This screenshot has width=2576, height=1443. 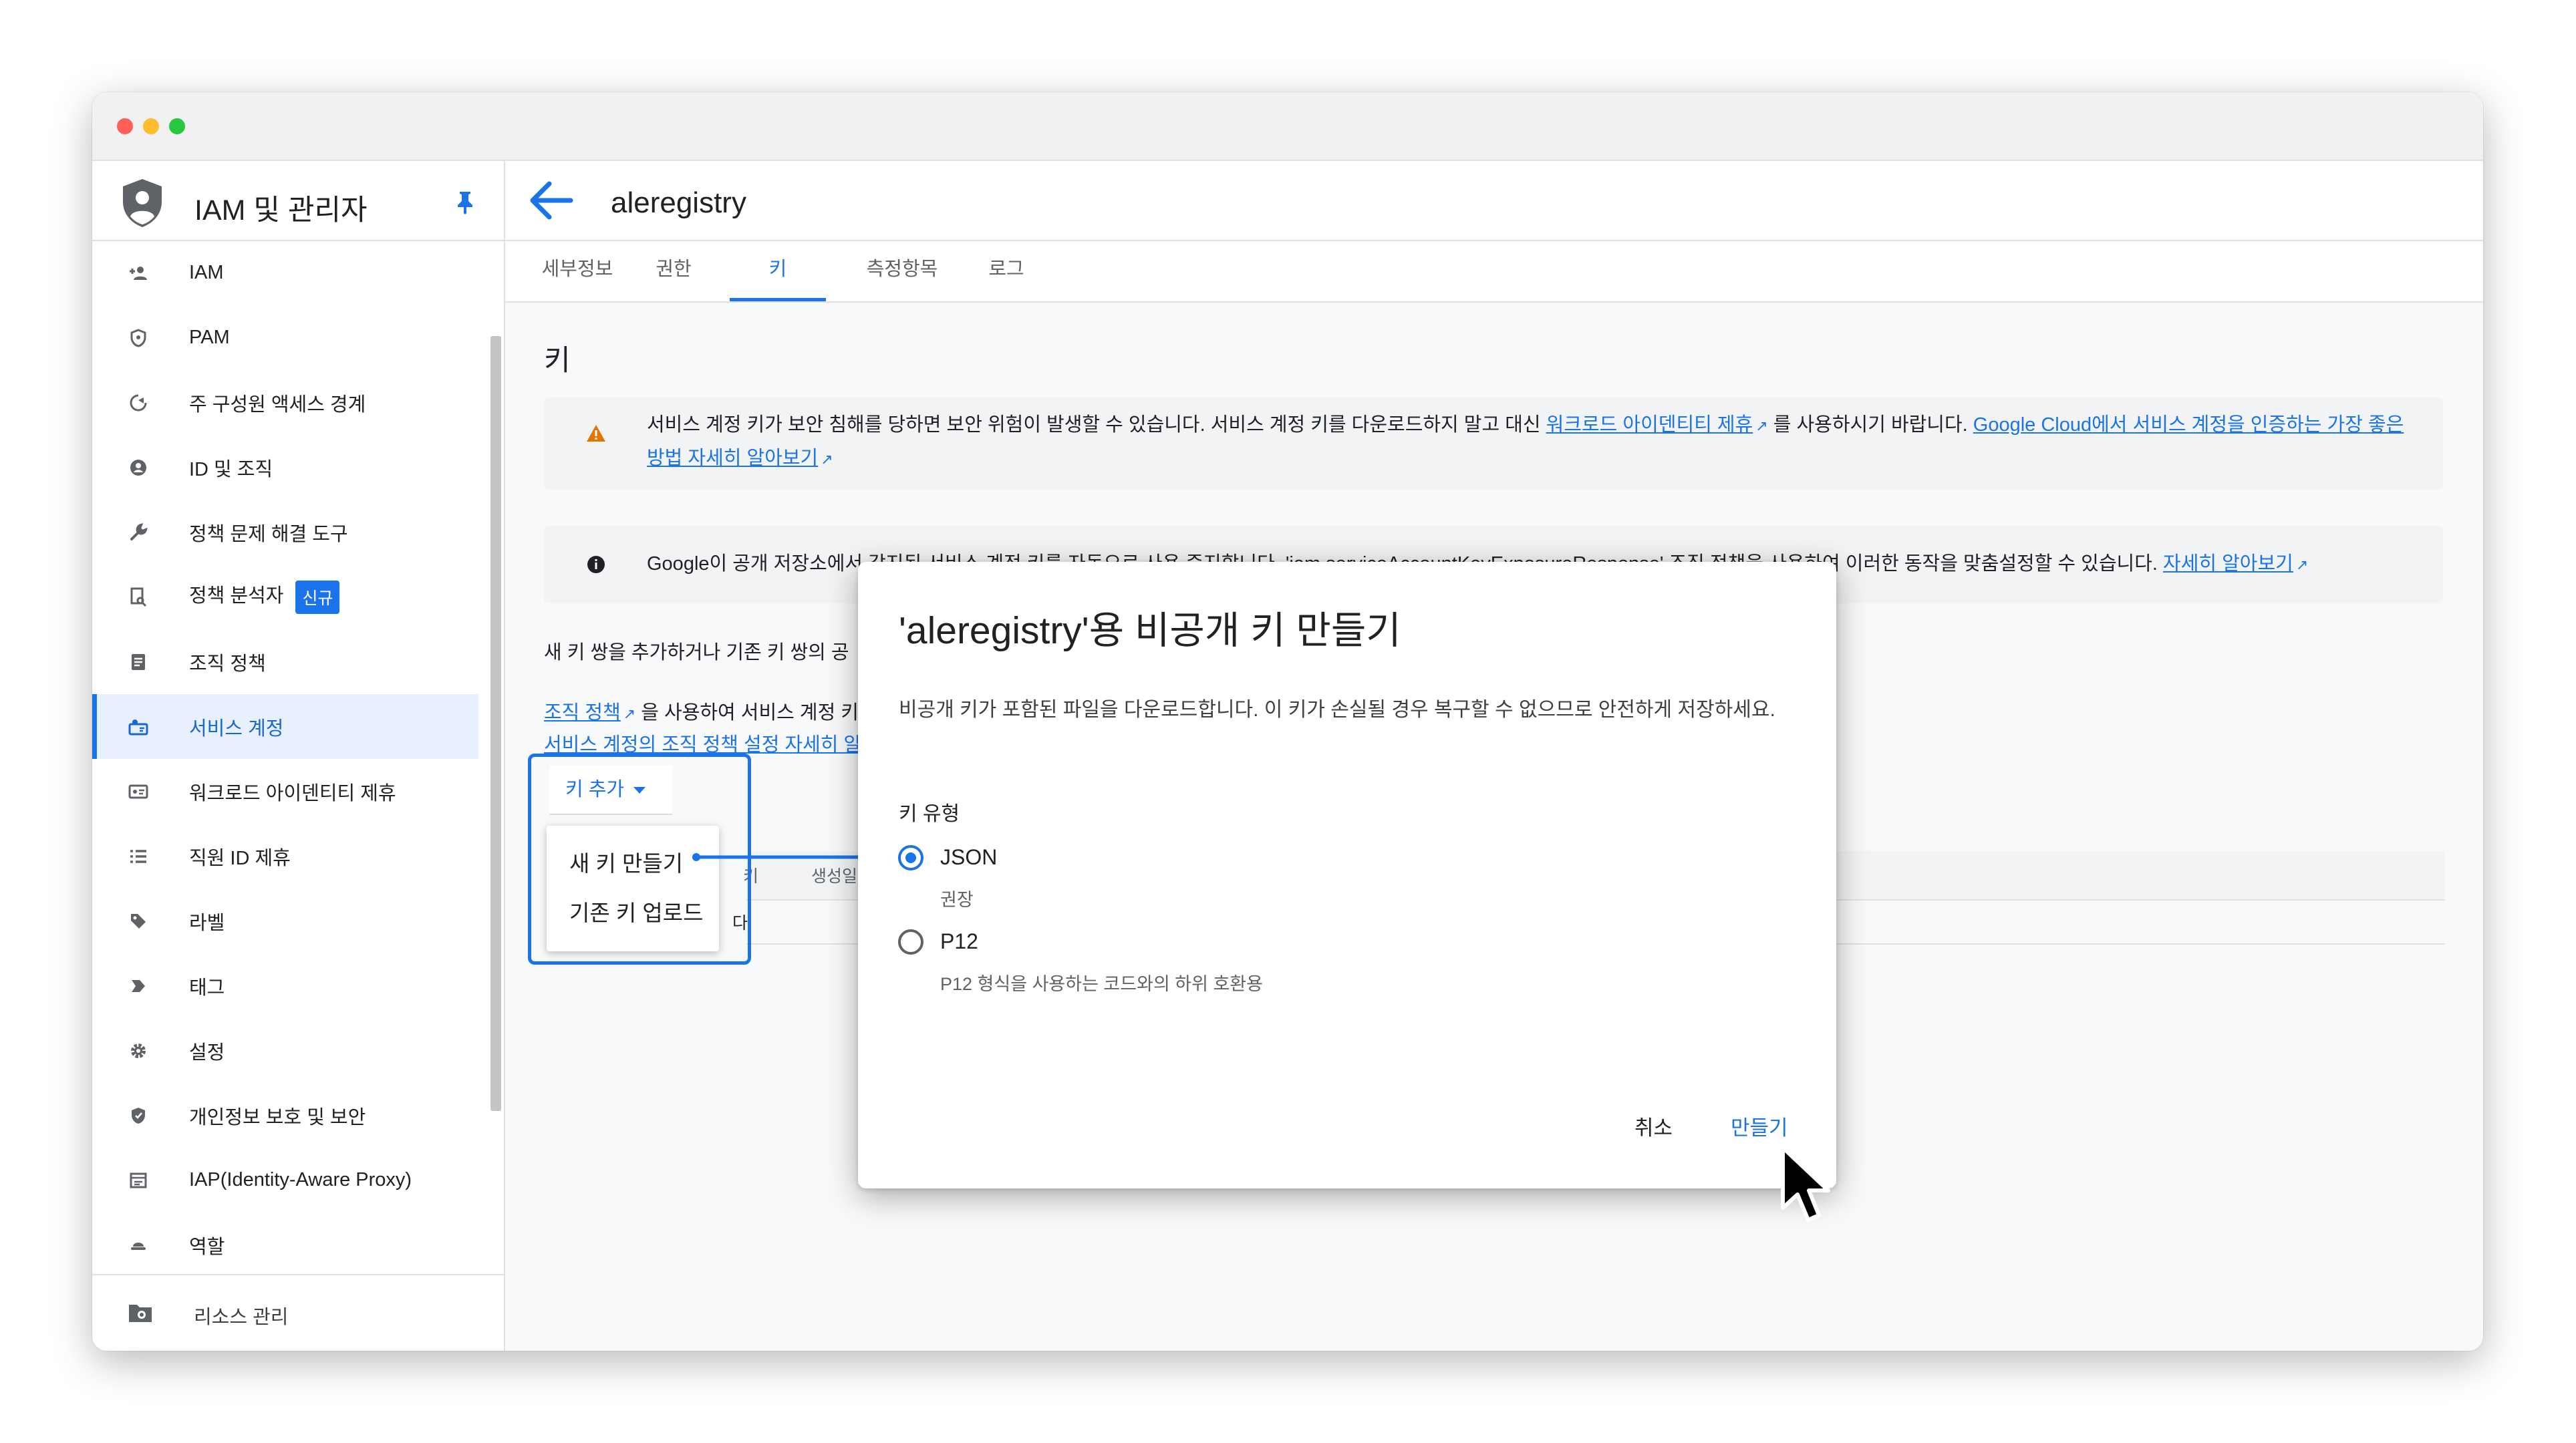 What do you see at coordinates (1150, 630) in the screenshot?
I see `dialog-title: 'aleregistry'용 비공개 키 만들기` at bounding box center [1150, 630].